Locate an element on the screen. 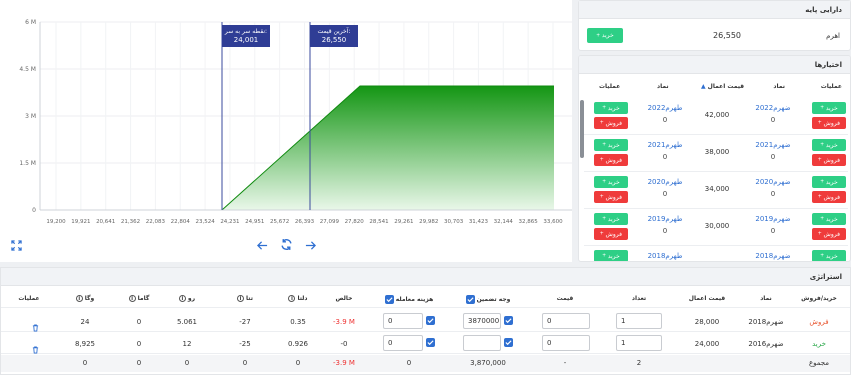  x-tick-label: 19,921 is located at coordinates (80, 222).